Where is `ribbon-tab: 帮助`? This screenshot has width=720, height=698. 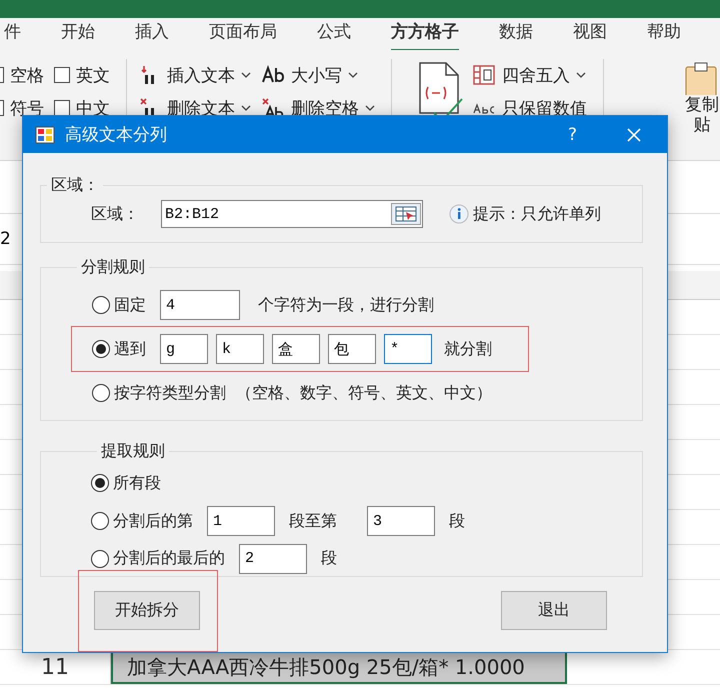
ribbon-tab: 帮助 is located at coordinates (664, 34).